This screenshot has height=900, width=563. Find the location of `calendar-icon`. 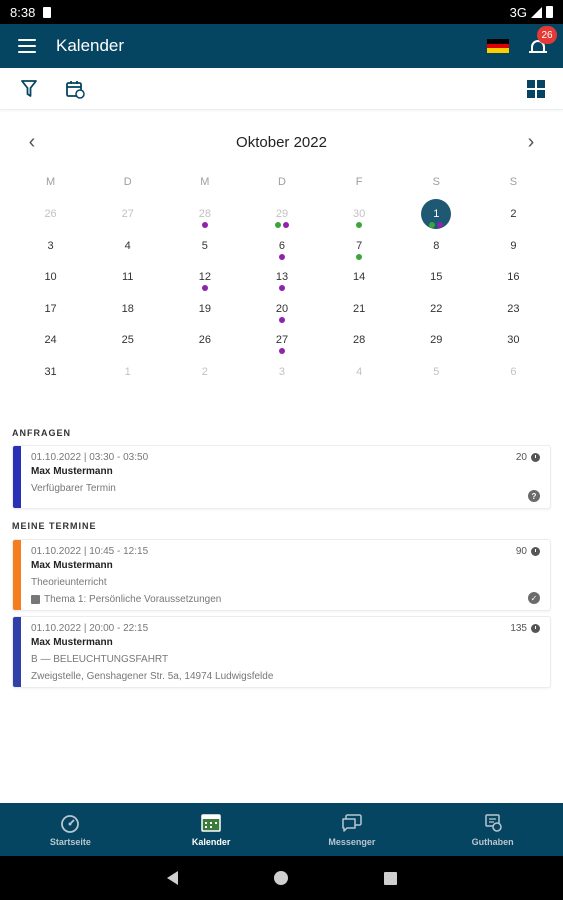

calendar-icon is located at coordinates (211, 823).